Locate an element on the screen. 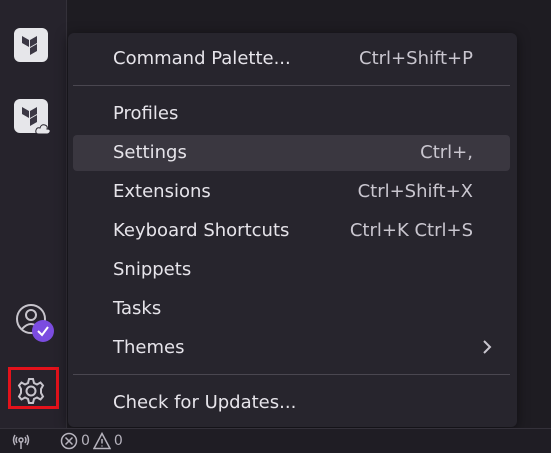  account-icon is located at coordinates (34, 322).